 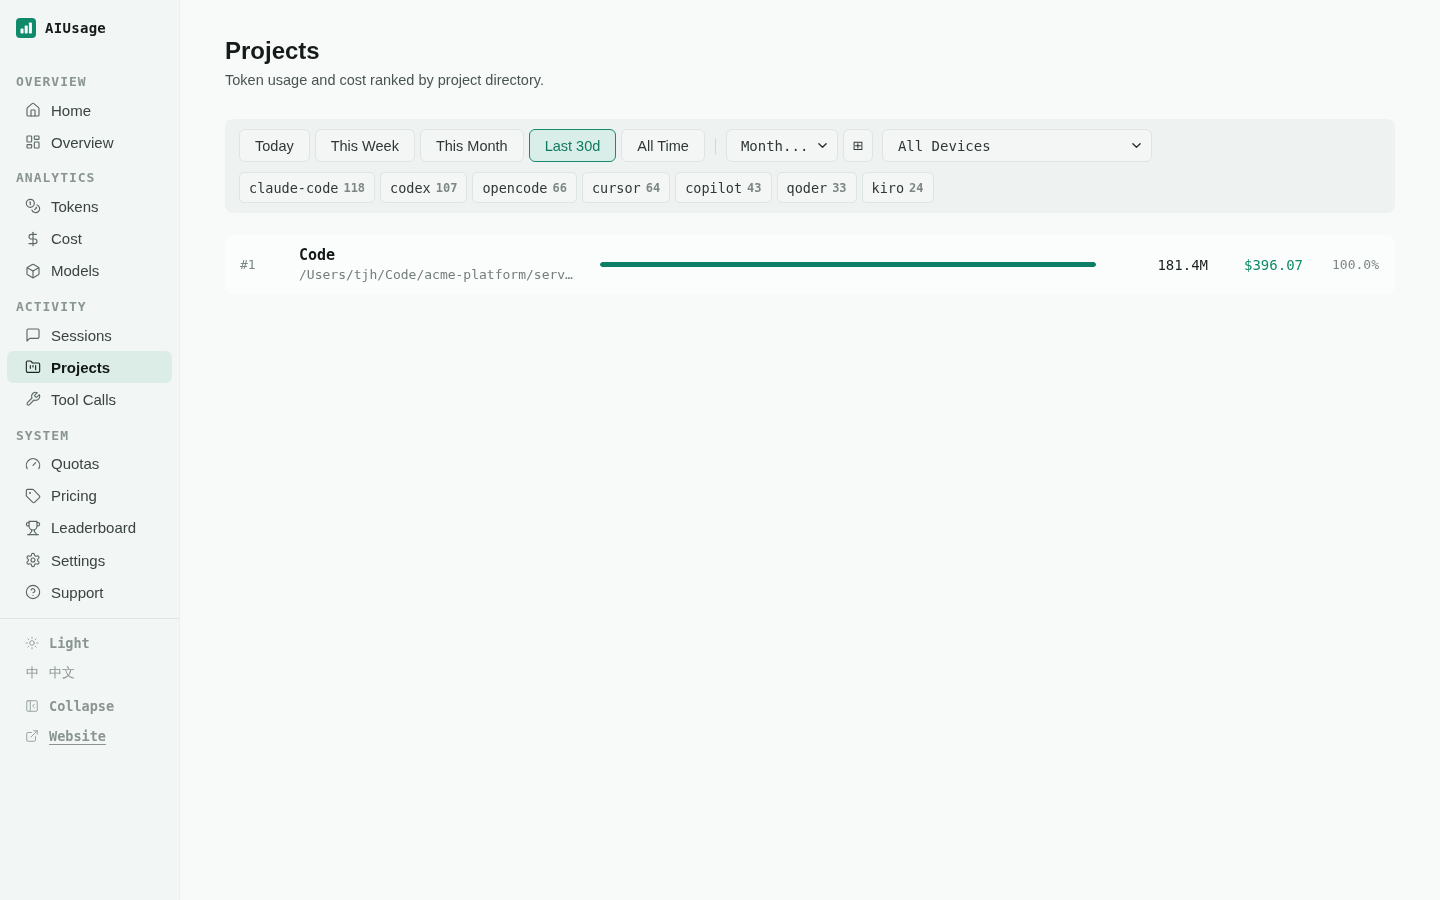 What do you see at coordinates (364, 145) in the screenshot?
I see `period-tab: This Week` at bounding box center [364, 145].